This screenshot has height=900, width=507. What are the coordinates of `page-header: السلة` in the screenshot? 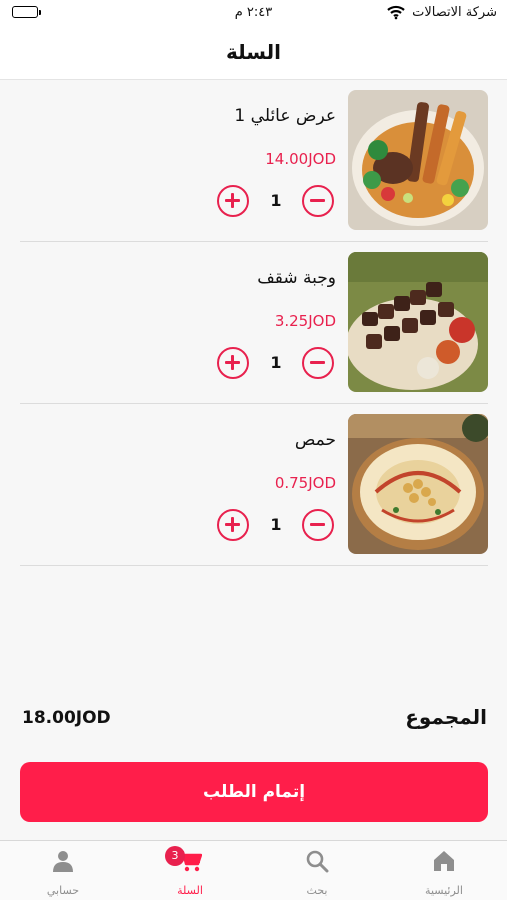 It's located at (253, 55).